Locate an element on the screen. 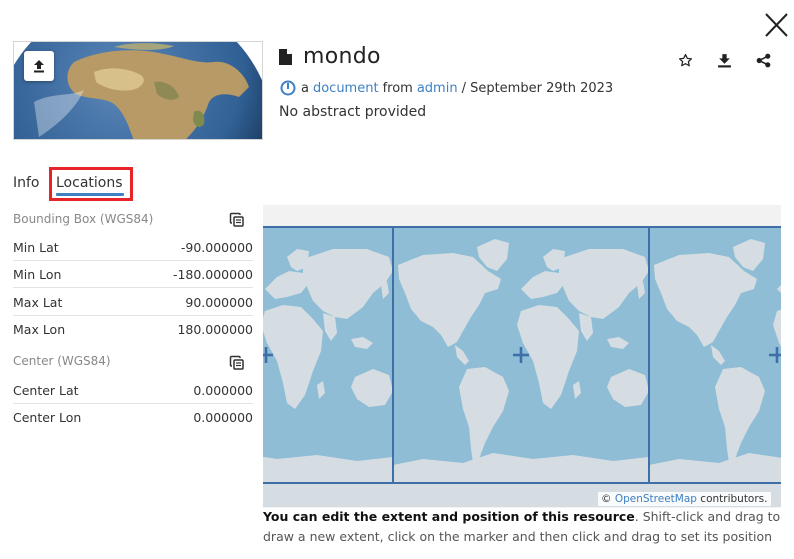 Image resolution: width=794 pixels, height=559 pixels. center-row-lon: Center Lon 0.000000 is located at coordinates (133, 417).